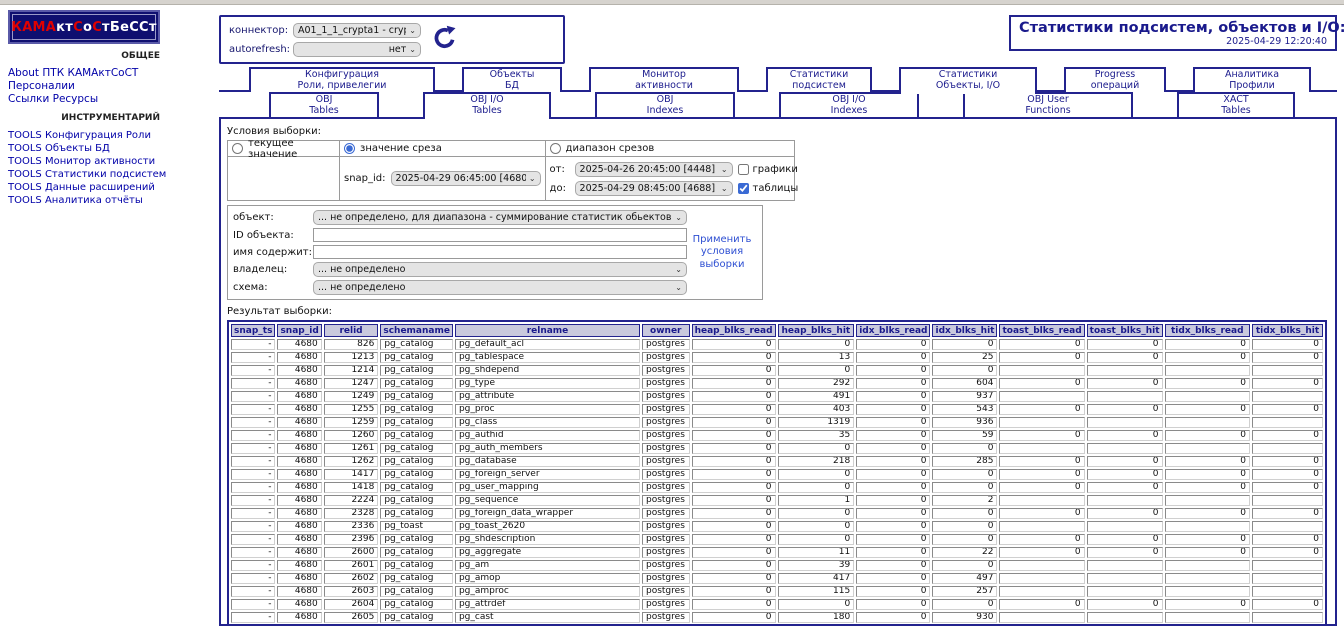 The height and width of the screenshot is (626, 1344). Describe the element at coordinates (968, 80) in the screenshot. I see `tab-статистики-объекты-i-o: Статистики Объекты, I/O` at that location.